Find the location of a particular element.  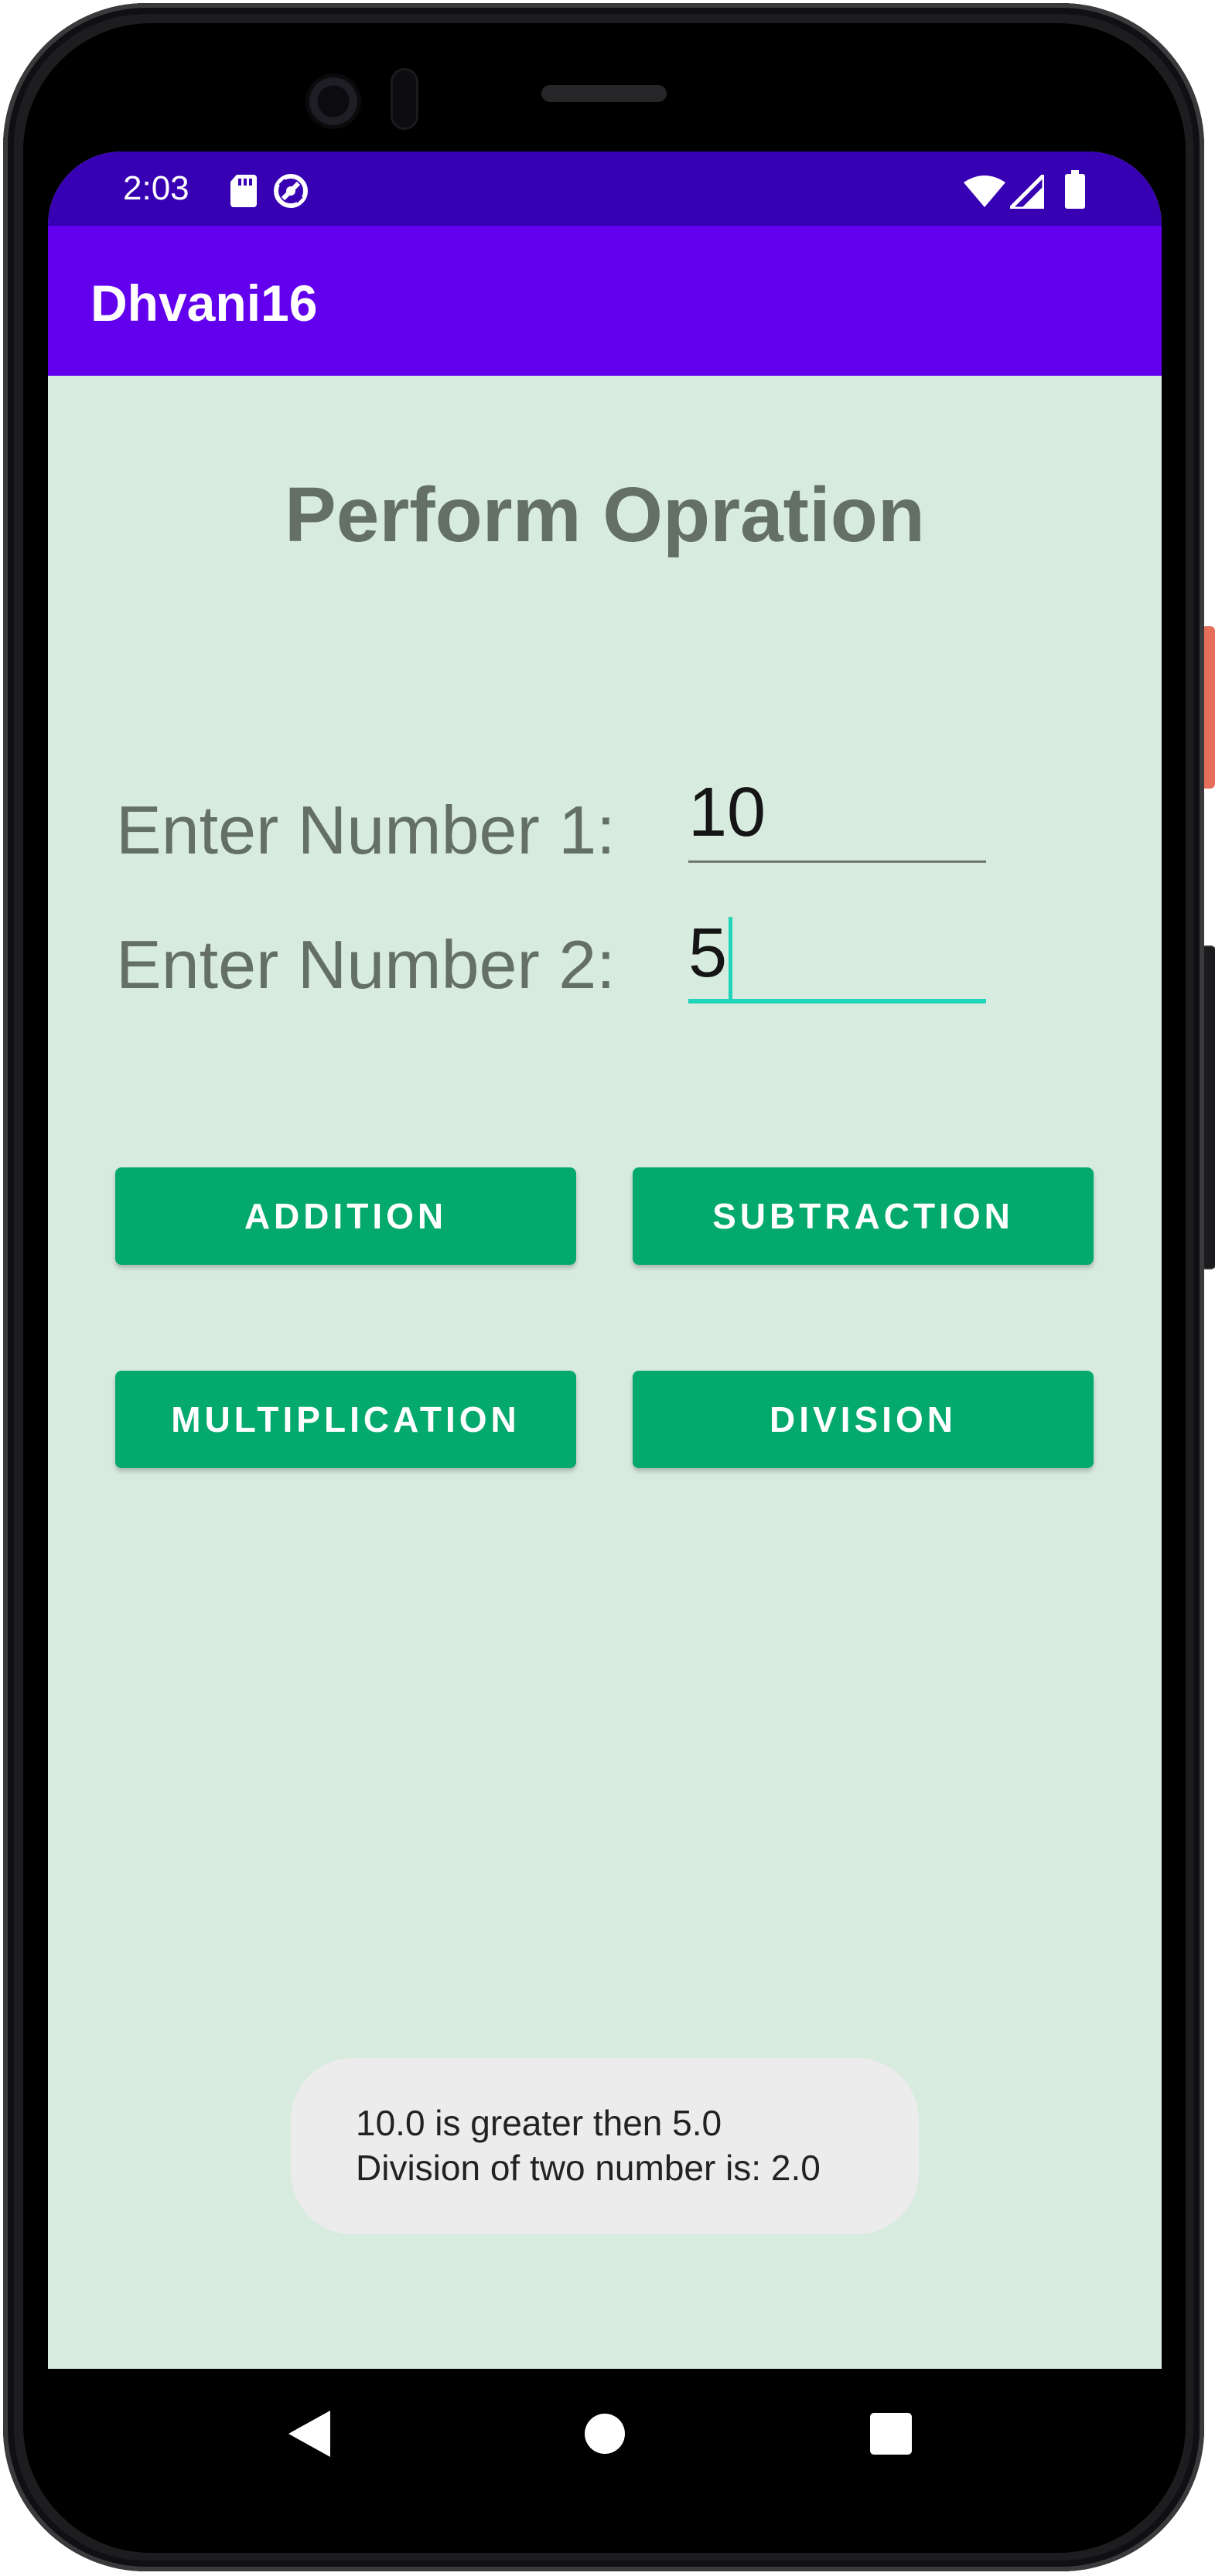

toast-line-2: Division of two number is: 2.0 is located at coordinates (588, 2168).